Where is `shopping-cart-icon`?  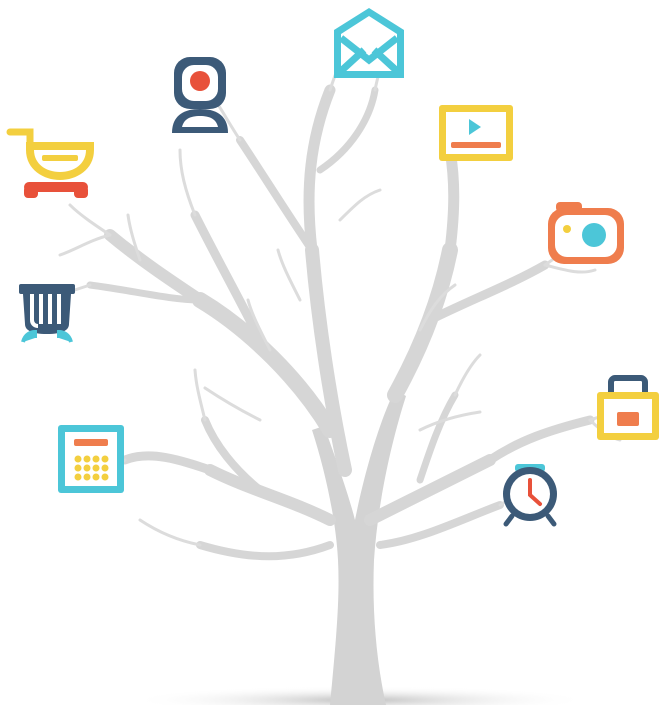 shopping-cart-icon is located at coordinates (50, 163).